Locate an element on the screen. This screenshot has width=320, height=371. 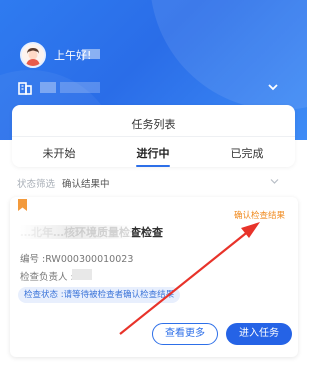
filter-label: 状态筛选 is located at coordinates (36, 184).